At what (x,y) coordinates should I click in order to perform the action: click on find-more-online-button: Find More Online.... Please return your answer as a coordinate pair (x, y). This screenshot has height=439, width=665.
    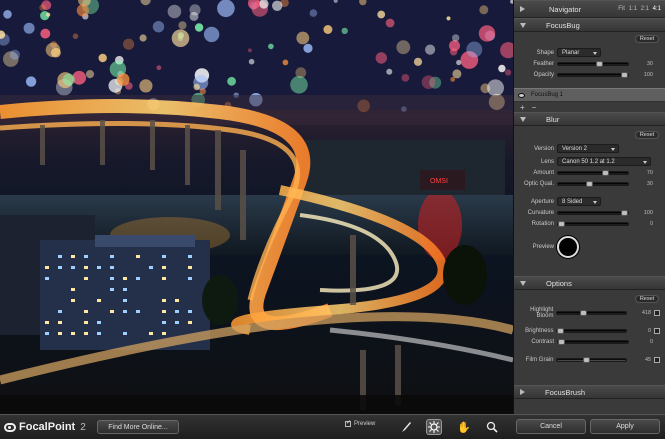
    Looking at the image, I should click on (138, 427).